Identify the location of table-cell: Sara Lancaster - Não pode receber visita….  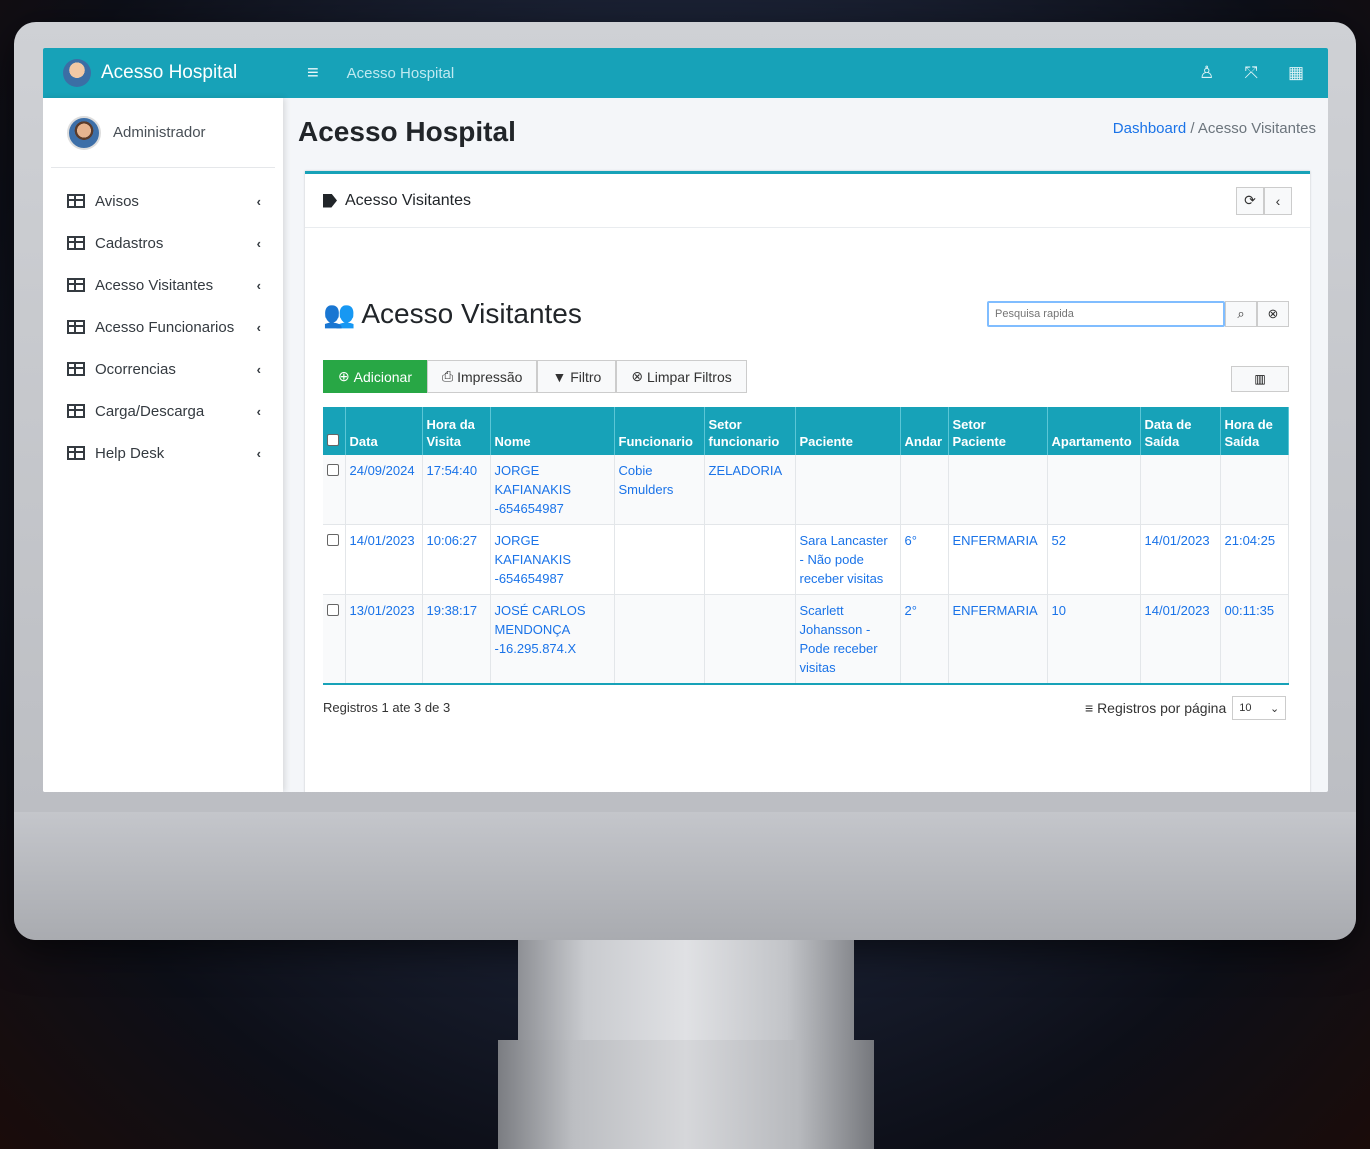
(848, 559).